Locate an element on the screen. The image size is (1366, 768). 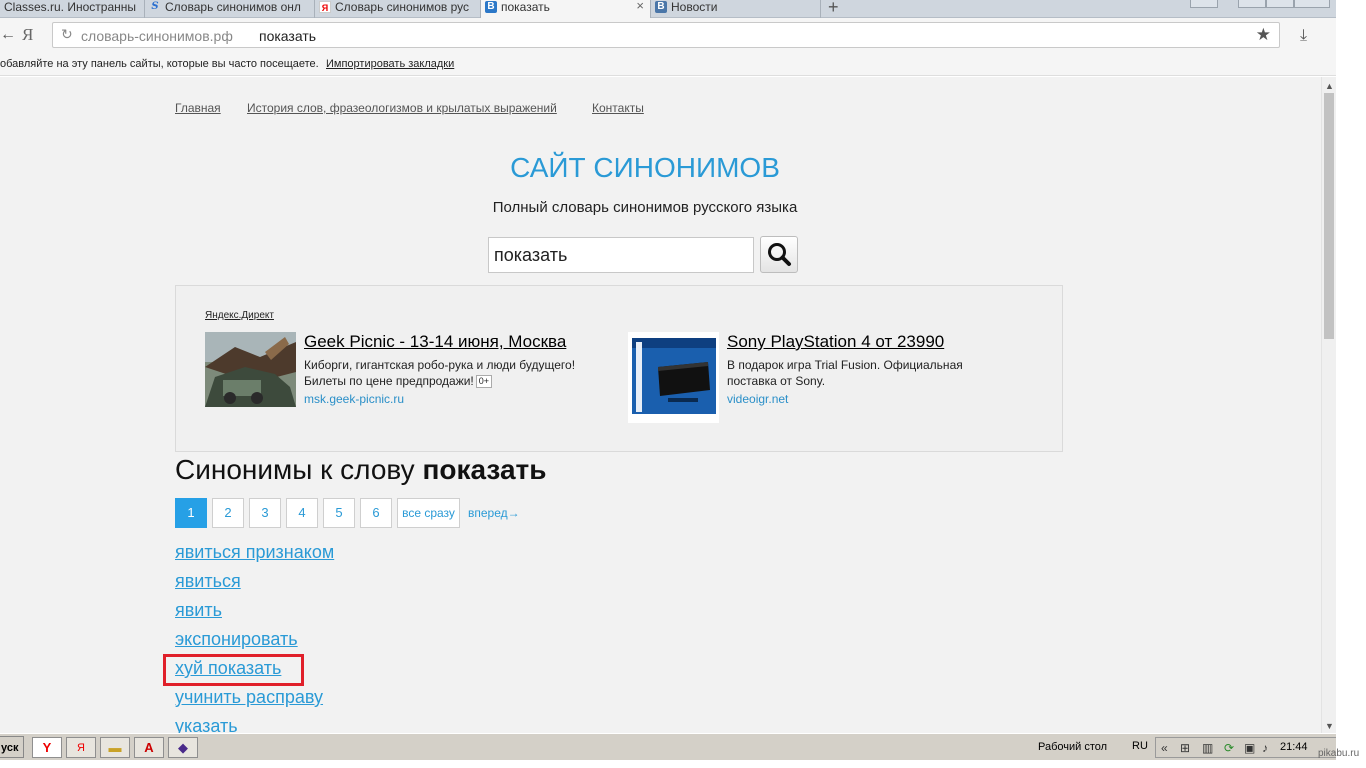
scroll-up-icon: ▲ is located at coordinates (1329, 86).